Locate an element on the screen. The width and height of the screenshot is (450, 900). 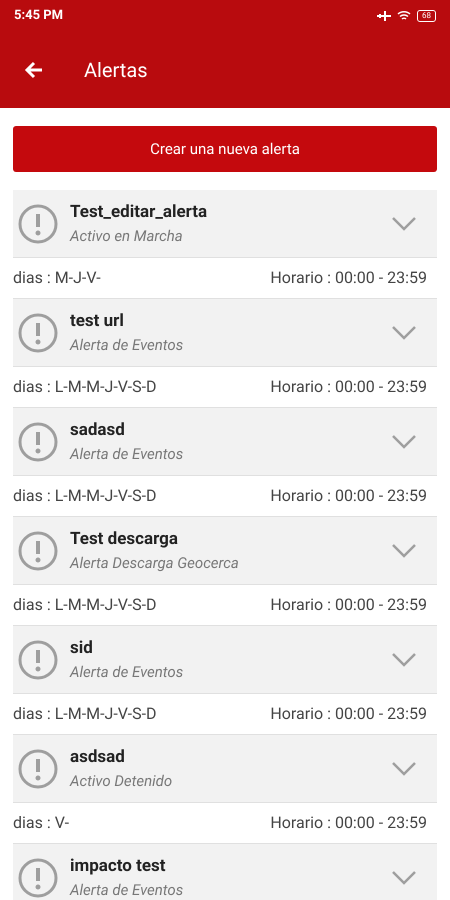
alert-name: Test_editar_alerta is located at coordinates (139, 212).